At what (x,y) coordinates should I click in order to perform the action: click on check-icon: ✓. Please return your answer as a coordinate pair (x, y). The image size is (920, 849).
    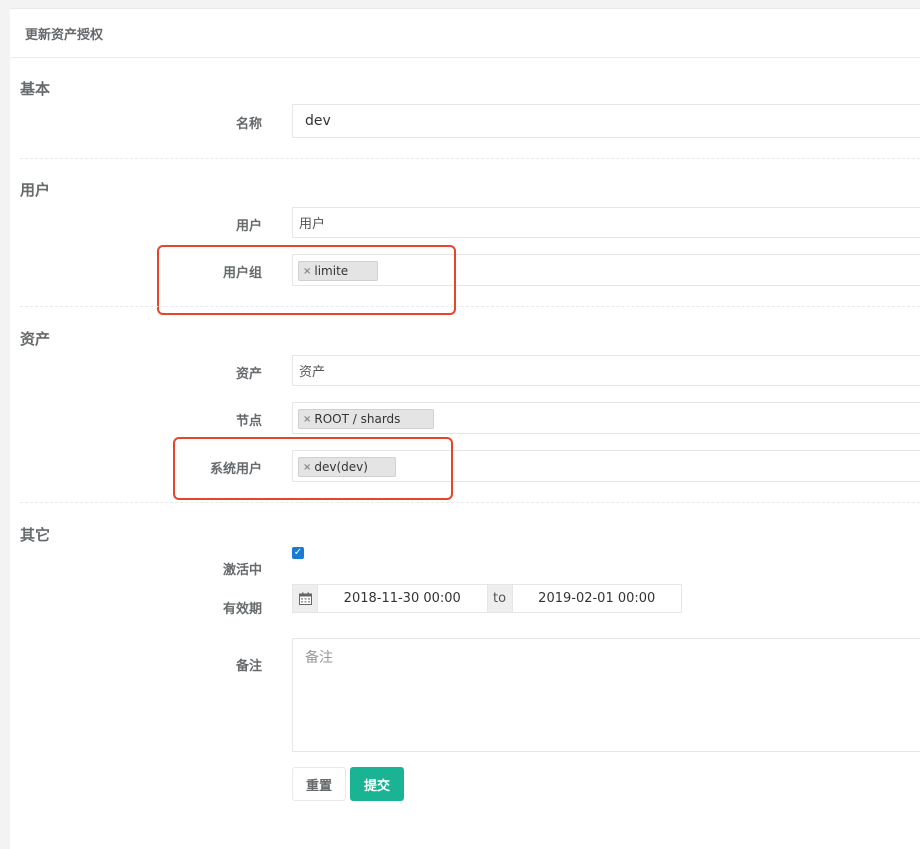
    Looking at the image, I should click on (298, 552).